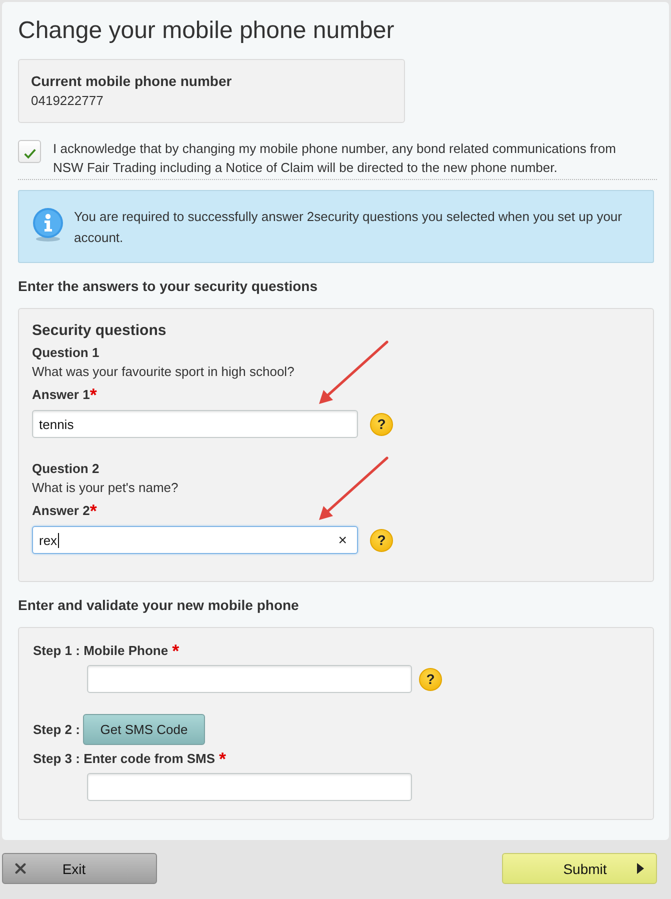  What do you see at coordinates (106, 488) in the screenshot?
I see `question-text: What is your pet's name?` at bounding box center [106, 488].